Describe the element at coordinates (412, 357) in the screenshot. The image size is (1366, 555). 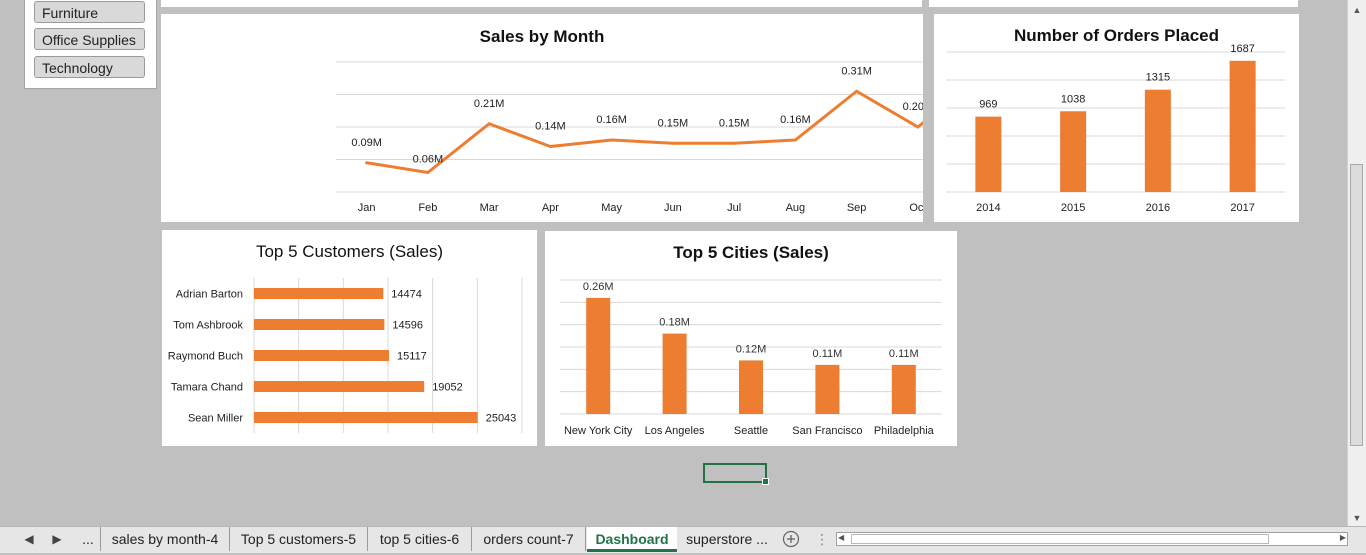
I see `data-label: 15117` at that location.